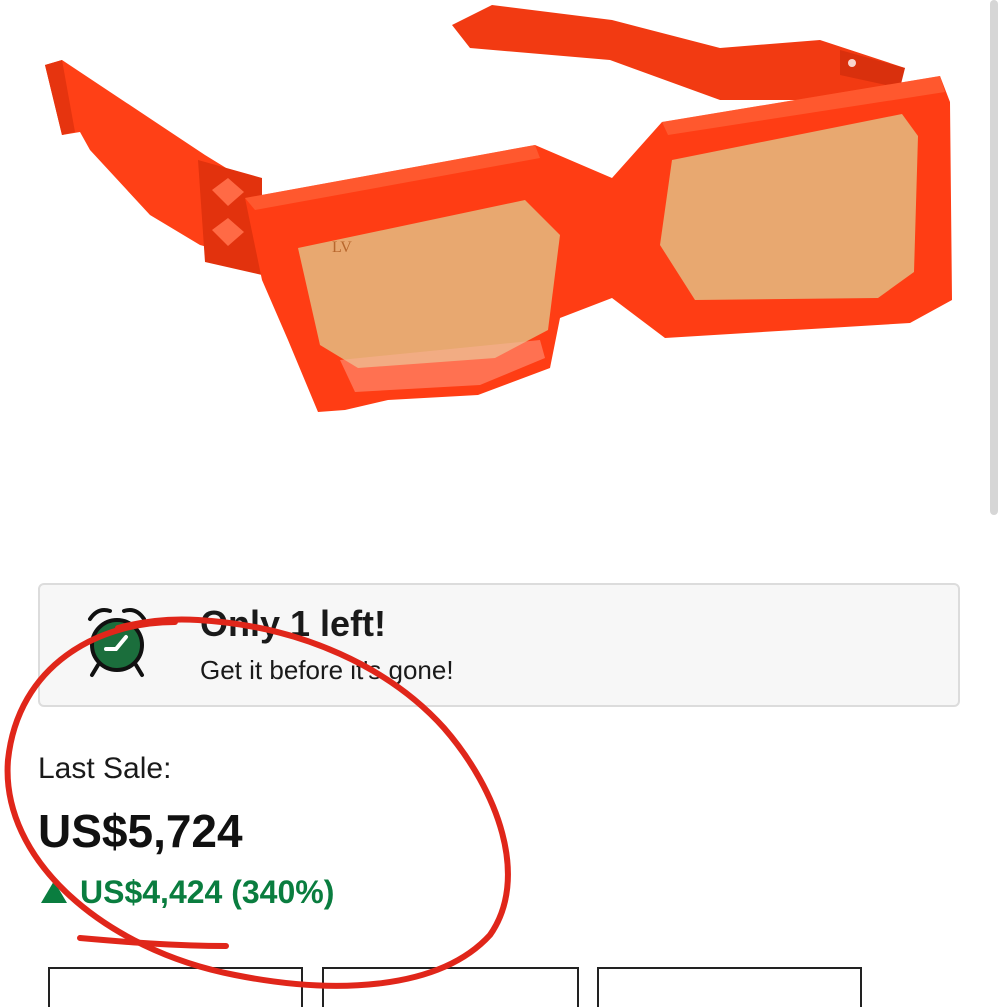 The image size is (1000, 1007). I want to click on last-sale-label: Last Sale:, so click(105, 768).